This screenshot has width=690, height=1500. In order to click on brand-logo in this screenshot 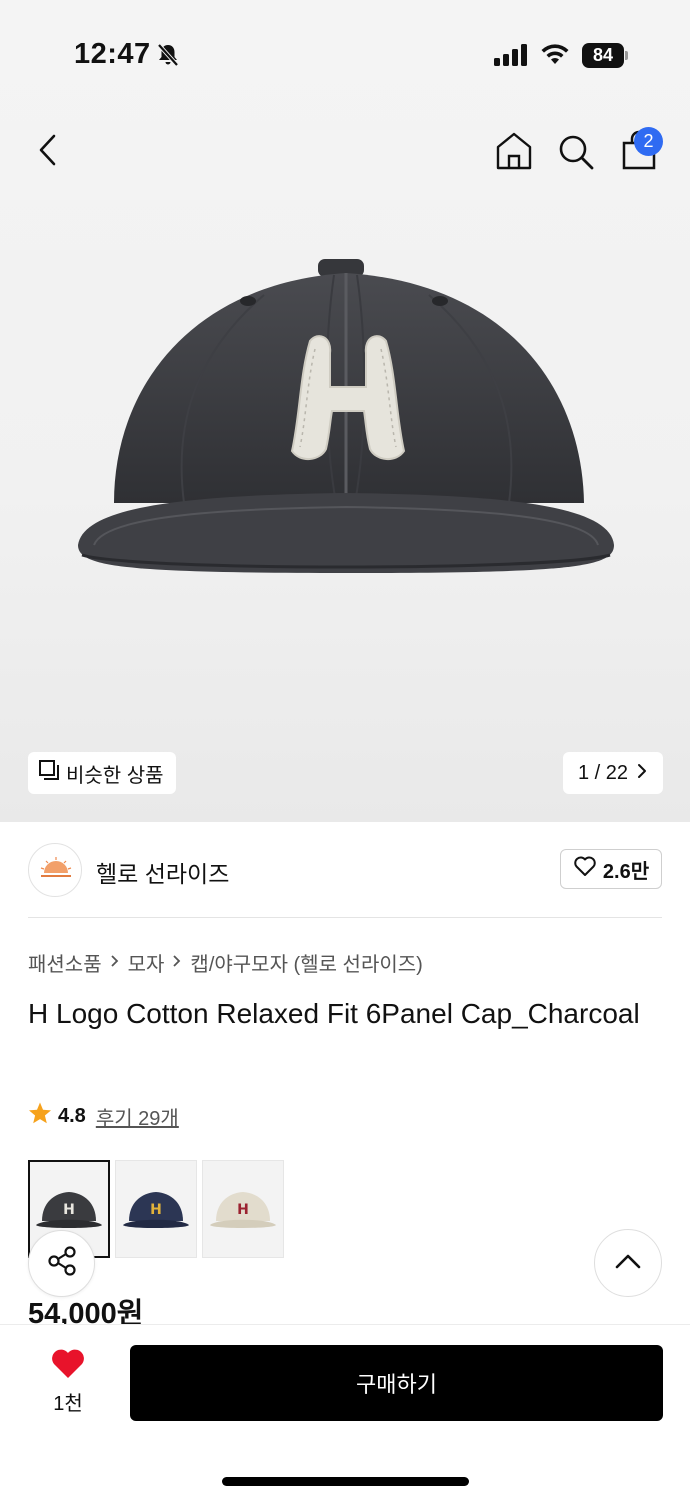, I will do `click(55, 870)`.